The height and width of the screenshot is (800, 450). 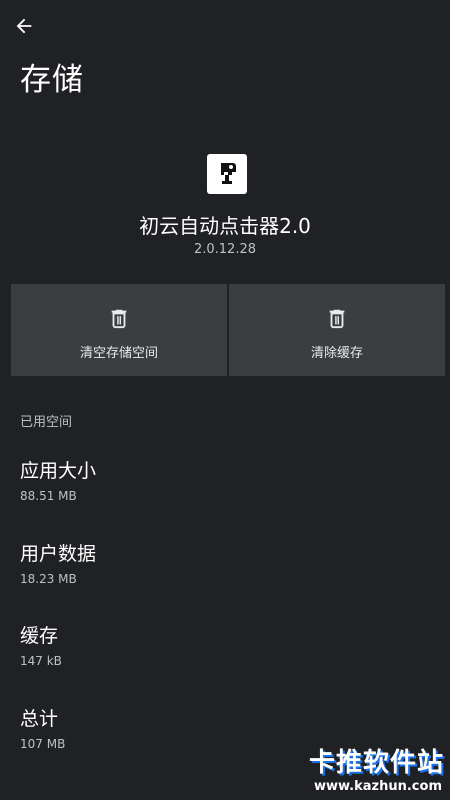 What do you see at coordinates (220, 644) in the screenshot?
I see `stat-cache: 缓存 147 kB` at bounding box center [220, 644].